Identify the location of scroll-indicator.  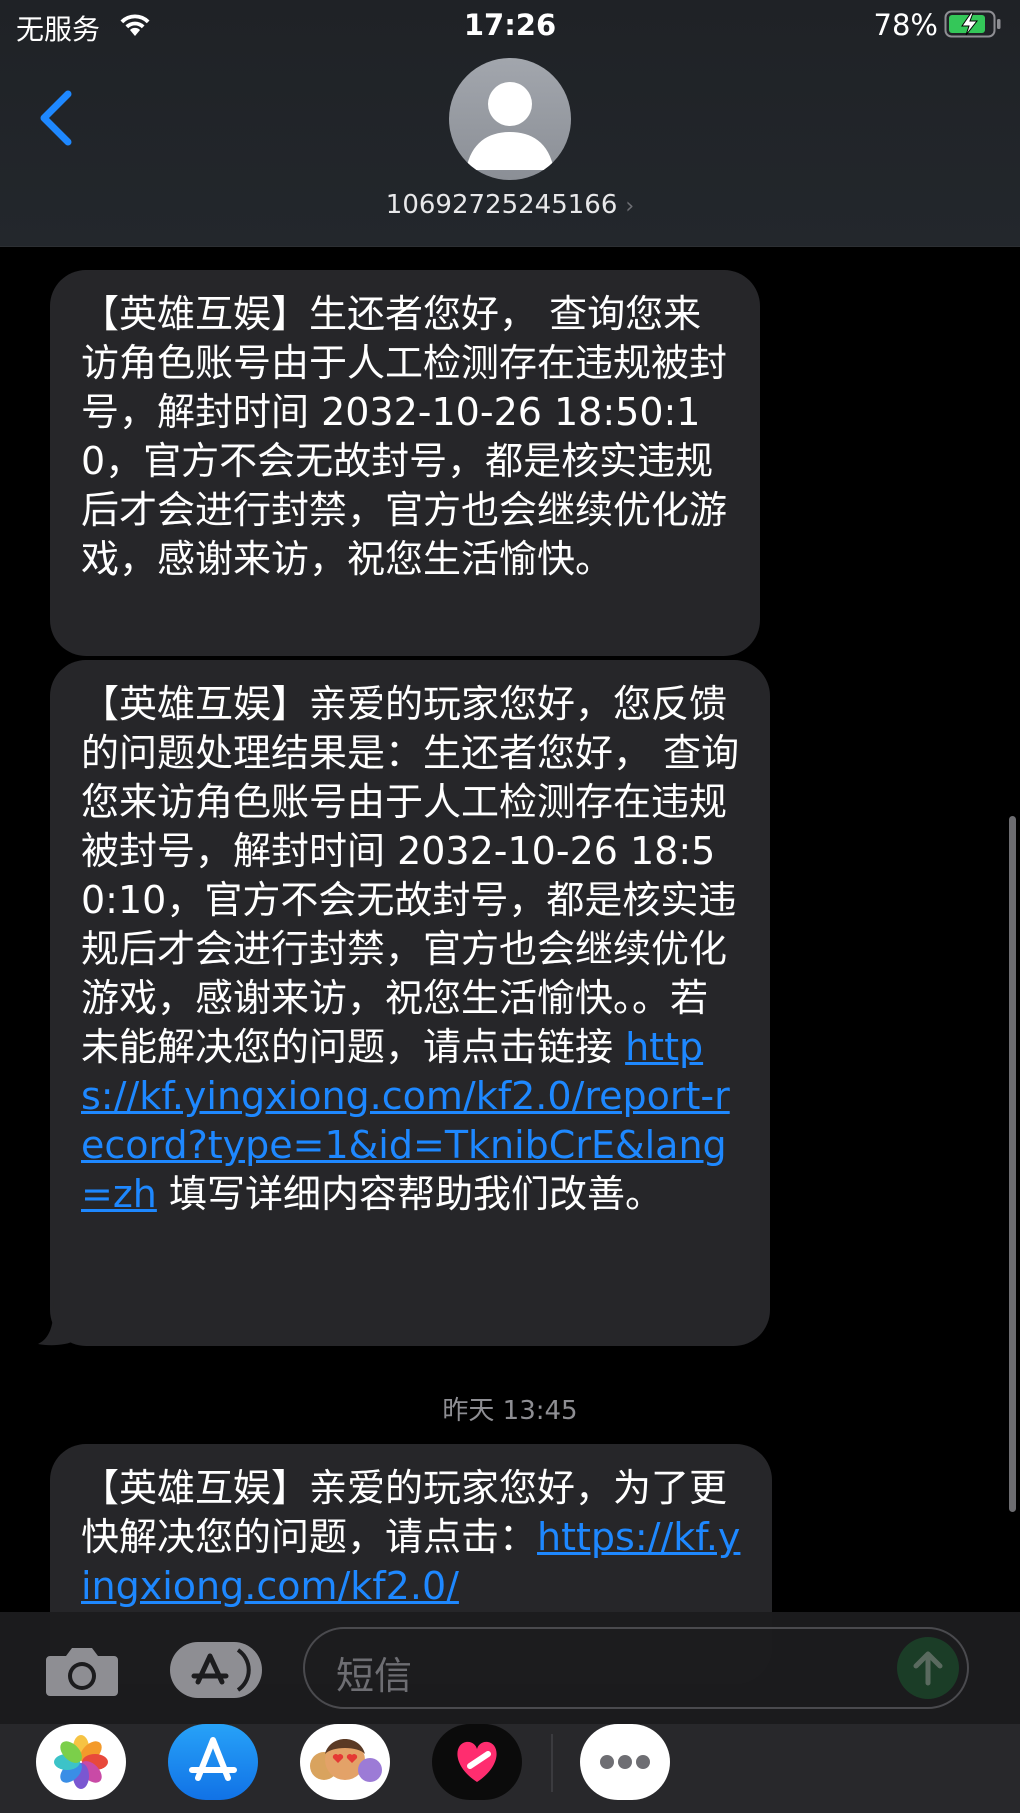
(1012, 1164).